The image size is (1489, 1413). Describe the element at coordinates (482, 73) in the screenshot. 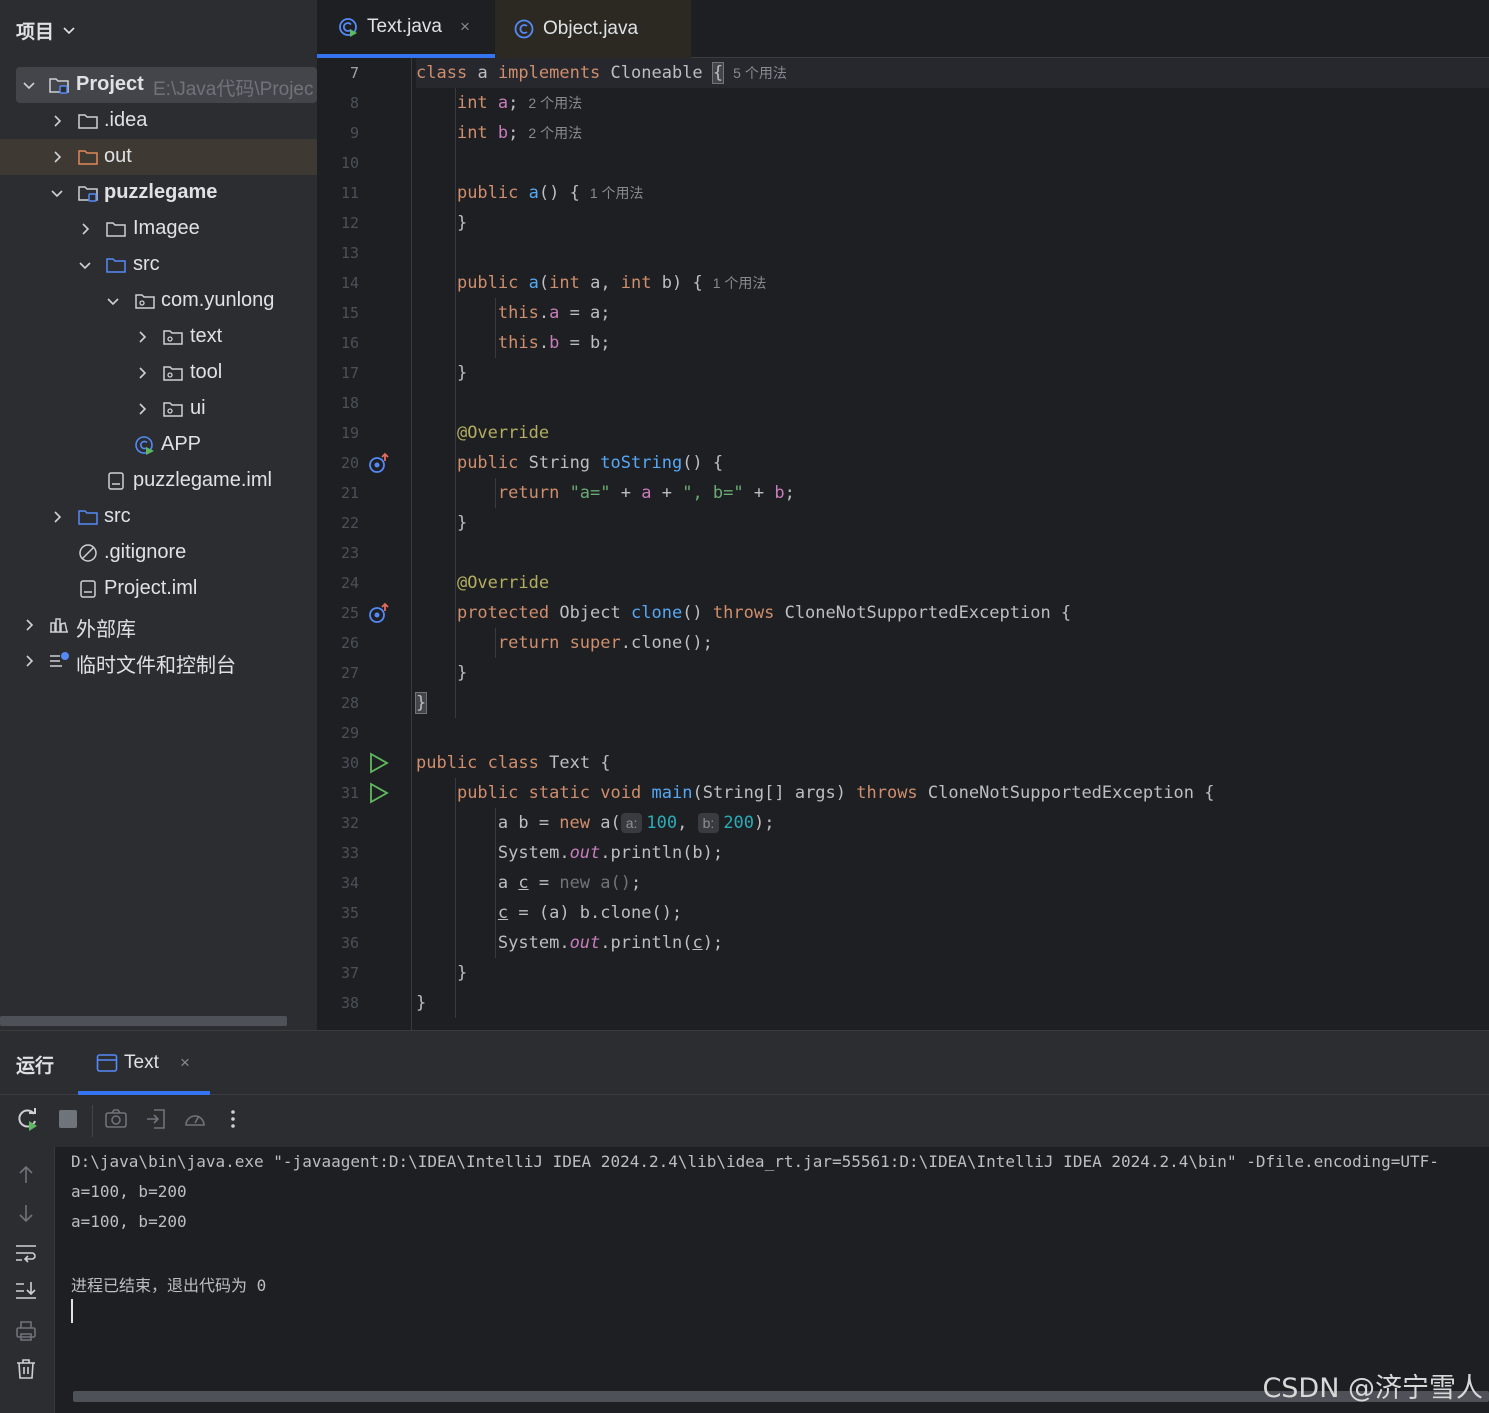

I see `identifier: a` at that location.